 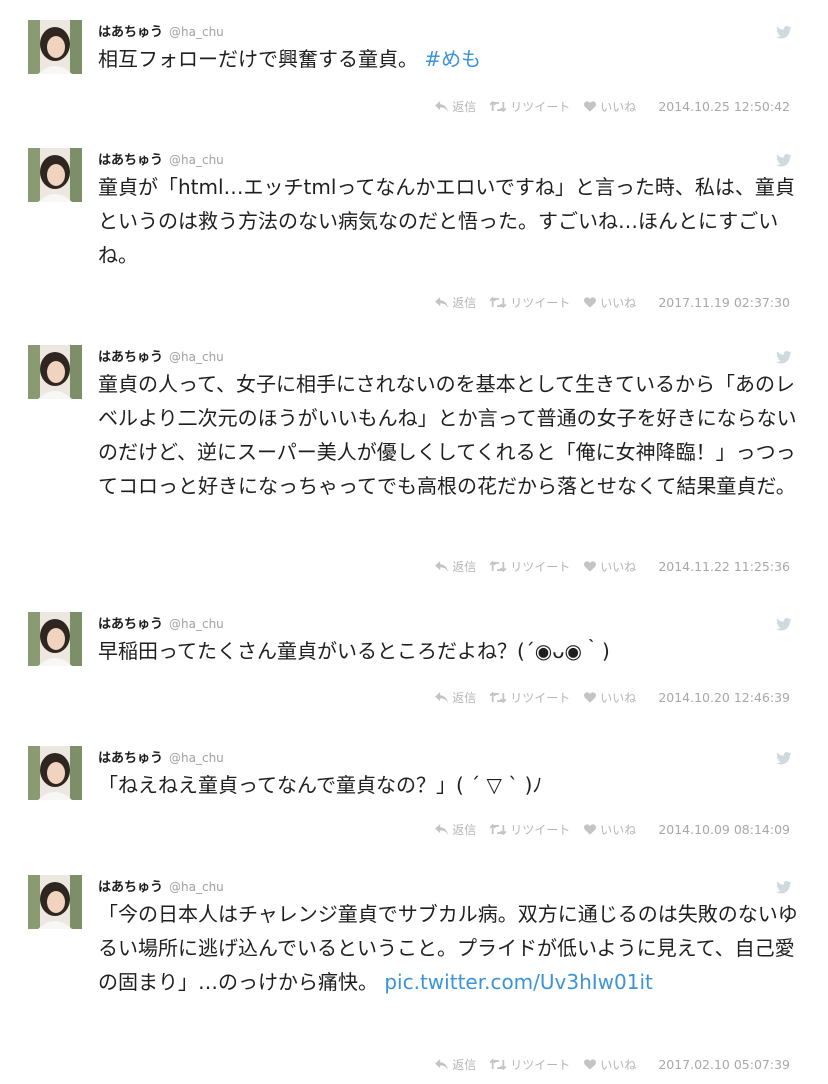 I want to click on tweet-body: 「ねえねえ童貞ってなんで童貞なの？」( ´ ▽ ` )ﾉ, so click(x=448, y=785).